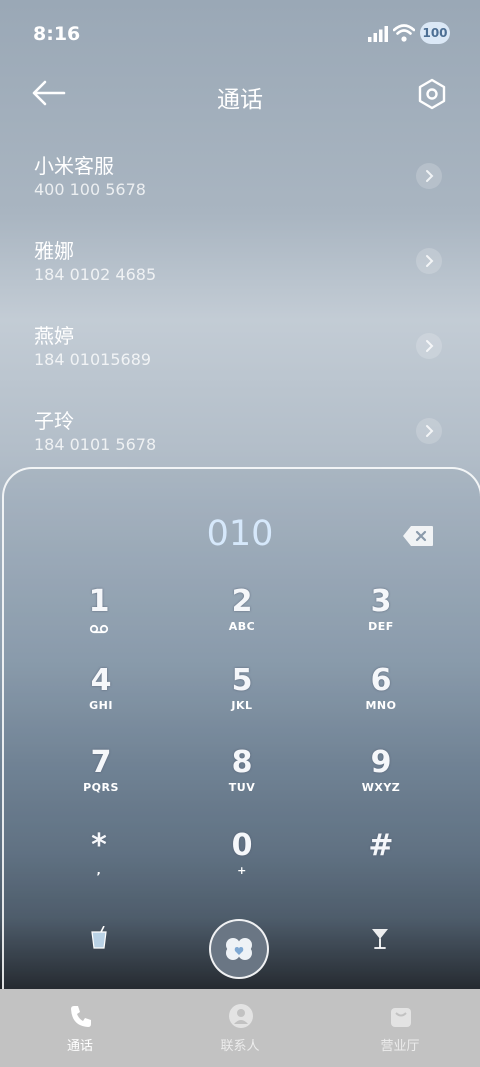  I want to click on key-digit: 4, so click(101, 680).